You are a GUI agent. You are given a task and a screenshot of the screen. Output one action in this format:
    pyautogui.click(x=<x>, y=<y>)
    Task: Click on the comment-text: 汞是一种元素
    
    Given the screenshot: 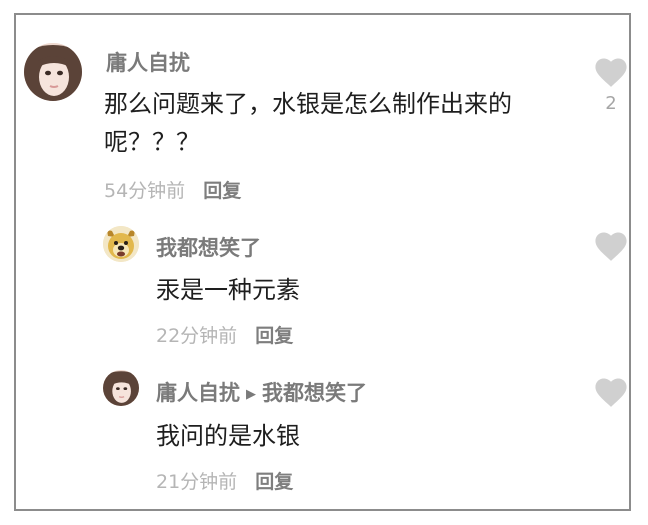 What is the action you would take?
    pyautogui.click(x=228, y=290)
    